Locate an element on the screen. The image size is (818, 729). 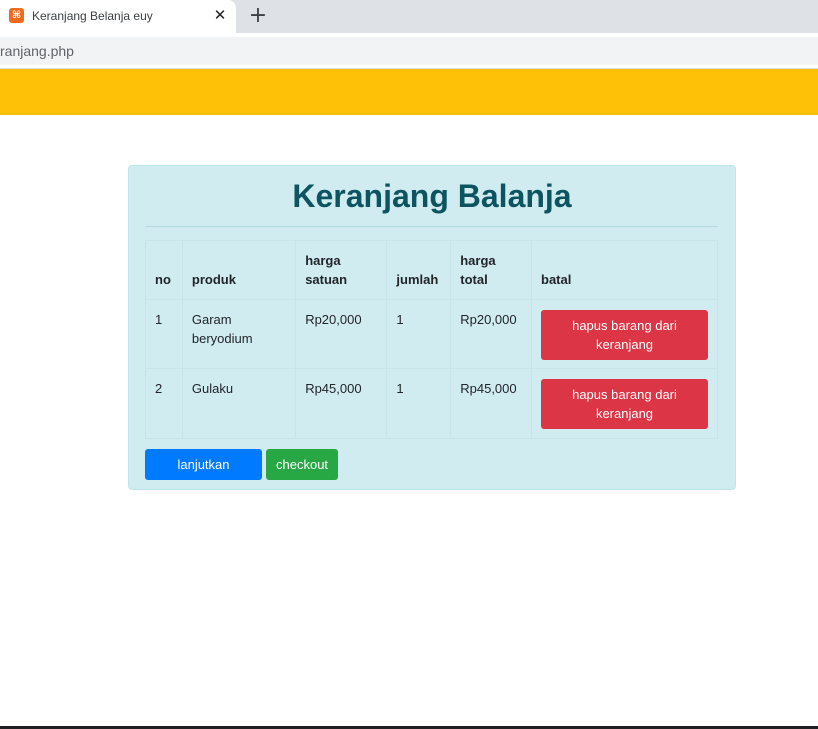
close-tab-icon: ✕ is located at coordinates (220, 15).